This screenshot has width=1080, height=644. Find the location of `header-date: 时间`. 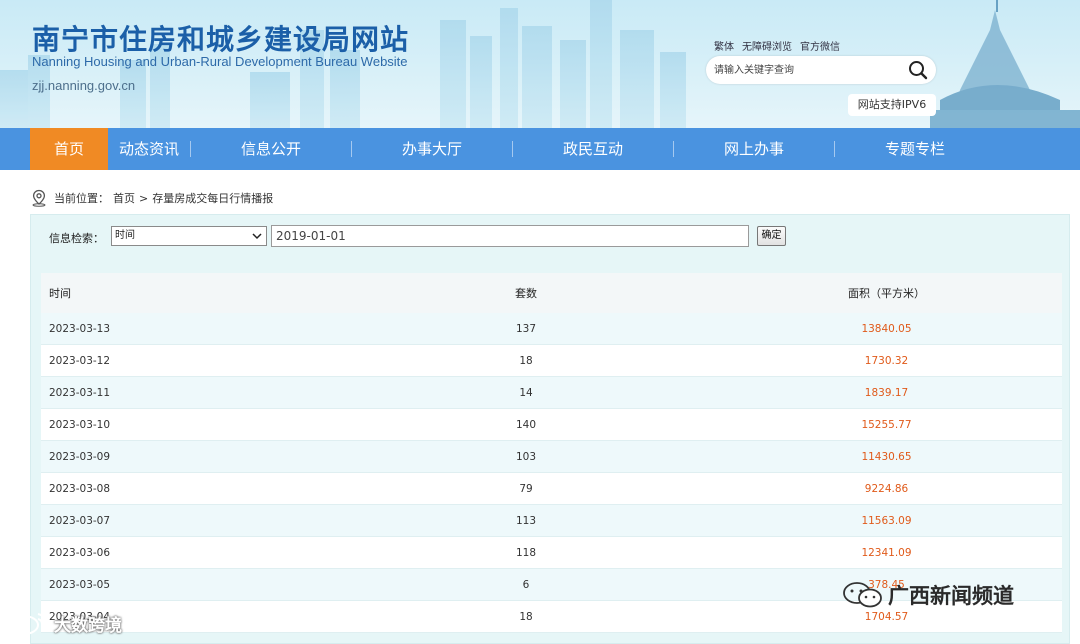

header-date: 时间 is located at coordinates (60, 293).